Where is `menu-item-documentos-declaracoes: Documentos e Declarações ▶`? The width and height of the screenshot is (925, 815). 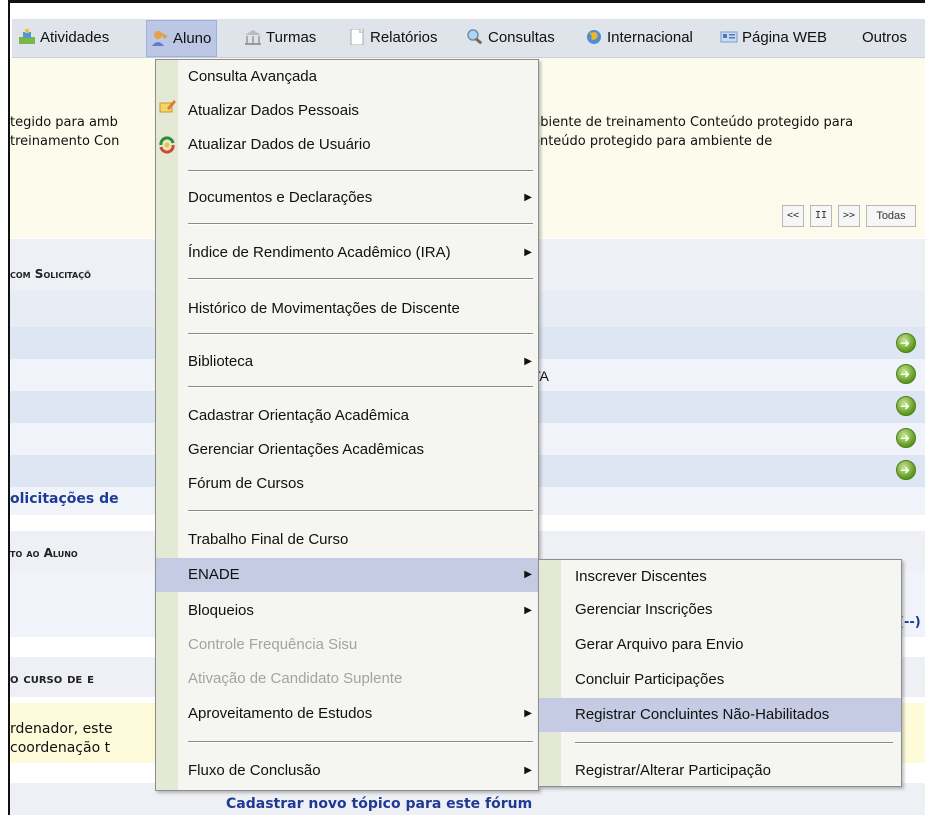
menu-item-documentos-declaracoes: Documentos e Declarações ▶ is located at coordinates (347, 198).